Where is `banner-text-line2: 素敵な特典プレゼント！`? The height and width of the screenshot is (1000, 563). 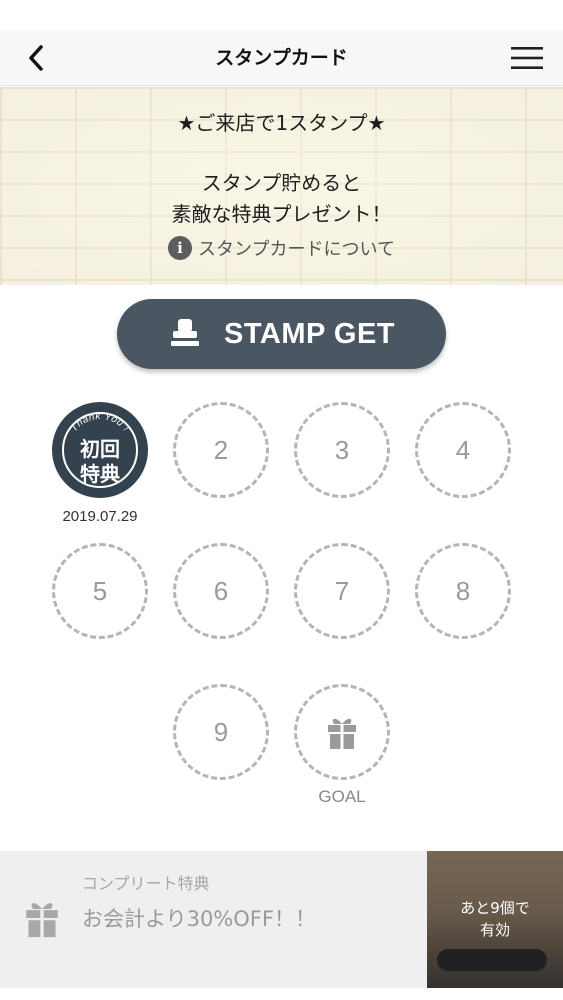 banner-text-line2: 素敵な特典プレゼント！ is located at coordinates (281, 214).